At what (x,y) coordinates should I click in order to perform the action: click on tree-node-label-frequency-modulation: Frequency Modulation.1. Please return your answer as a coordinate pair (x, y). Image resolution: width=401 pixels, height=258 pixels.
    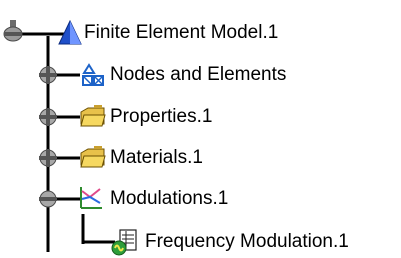
    Looking at the image, I should click on (247, 242).